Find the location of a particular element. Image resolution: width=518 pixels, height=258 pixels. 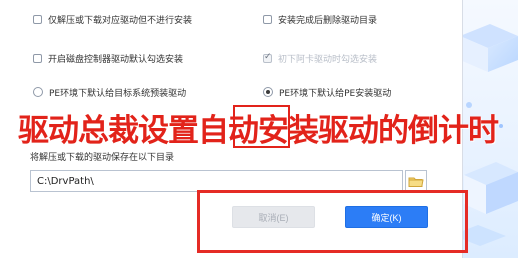

radio-target-system-label: PE环境下默认给目标系统预装驱动 is located at coordinates (118, 93).